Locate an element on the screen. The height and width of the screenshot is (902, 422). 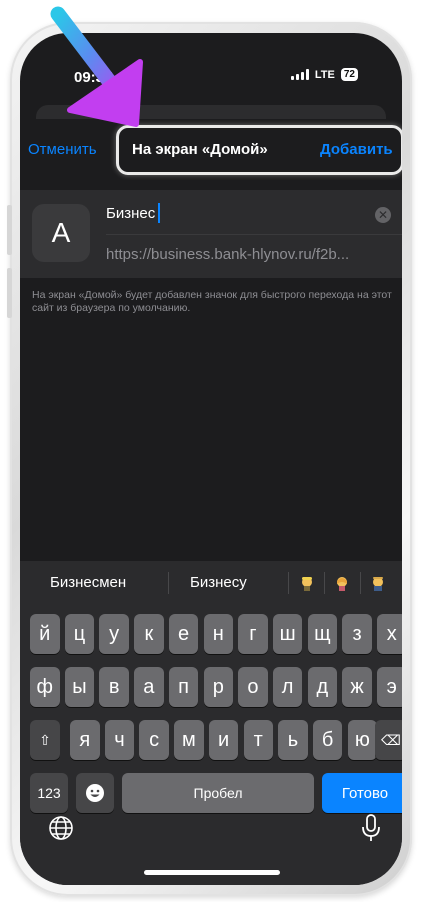
key-27: и is located at coordinates (223, 740).